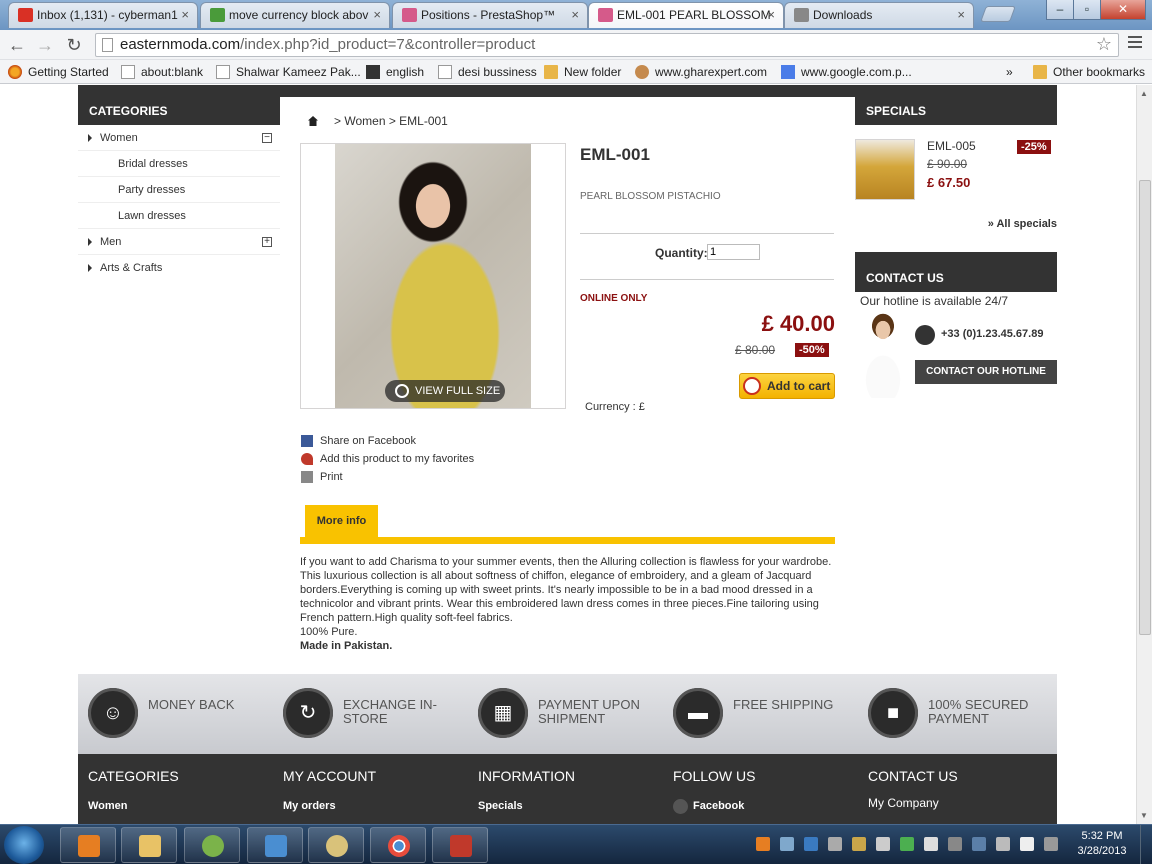 This screenshot has height=864, width=1152. I want to click on footer-follow: FOLLOW US Facebook, so click(768, 791).